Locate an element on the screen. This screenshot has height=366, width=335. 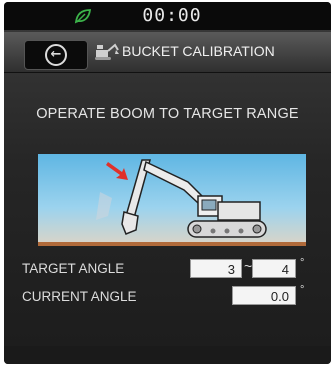
body-shape is located at coordinates (239, 211).